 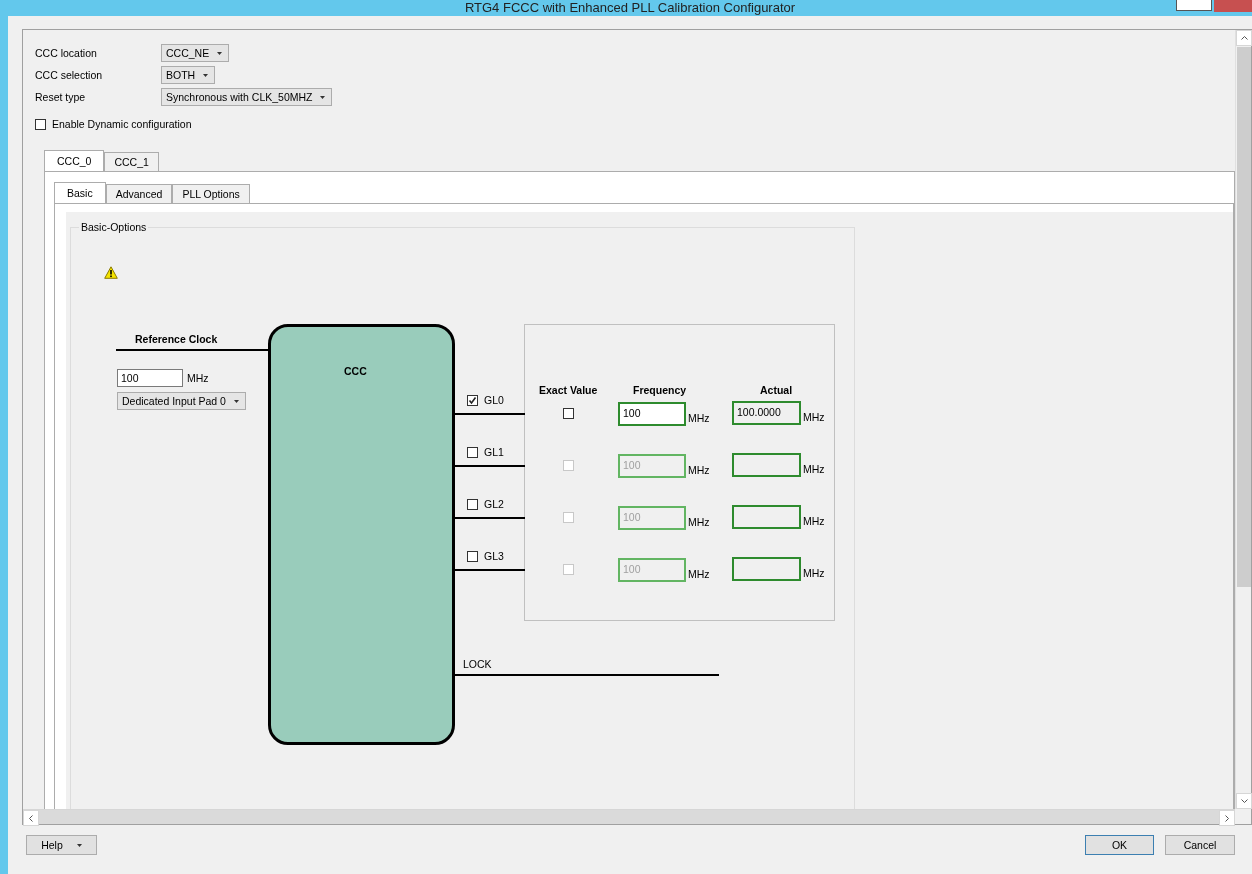 What do you see at coordinates (568, 413) in the screenshot?
I see `exact-value-checkbox` at bounding box center [568, 413].